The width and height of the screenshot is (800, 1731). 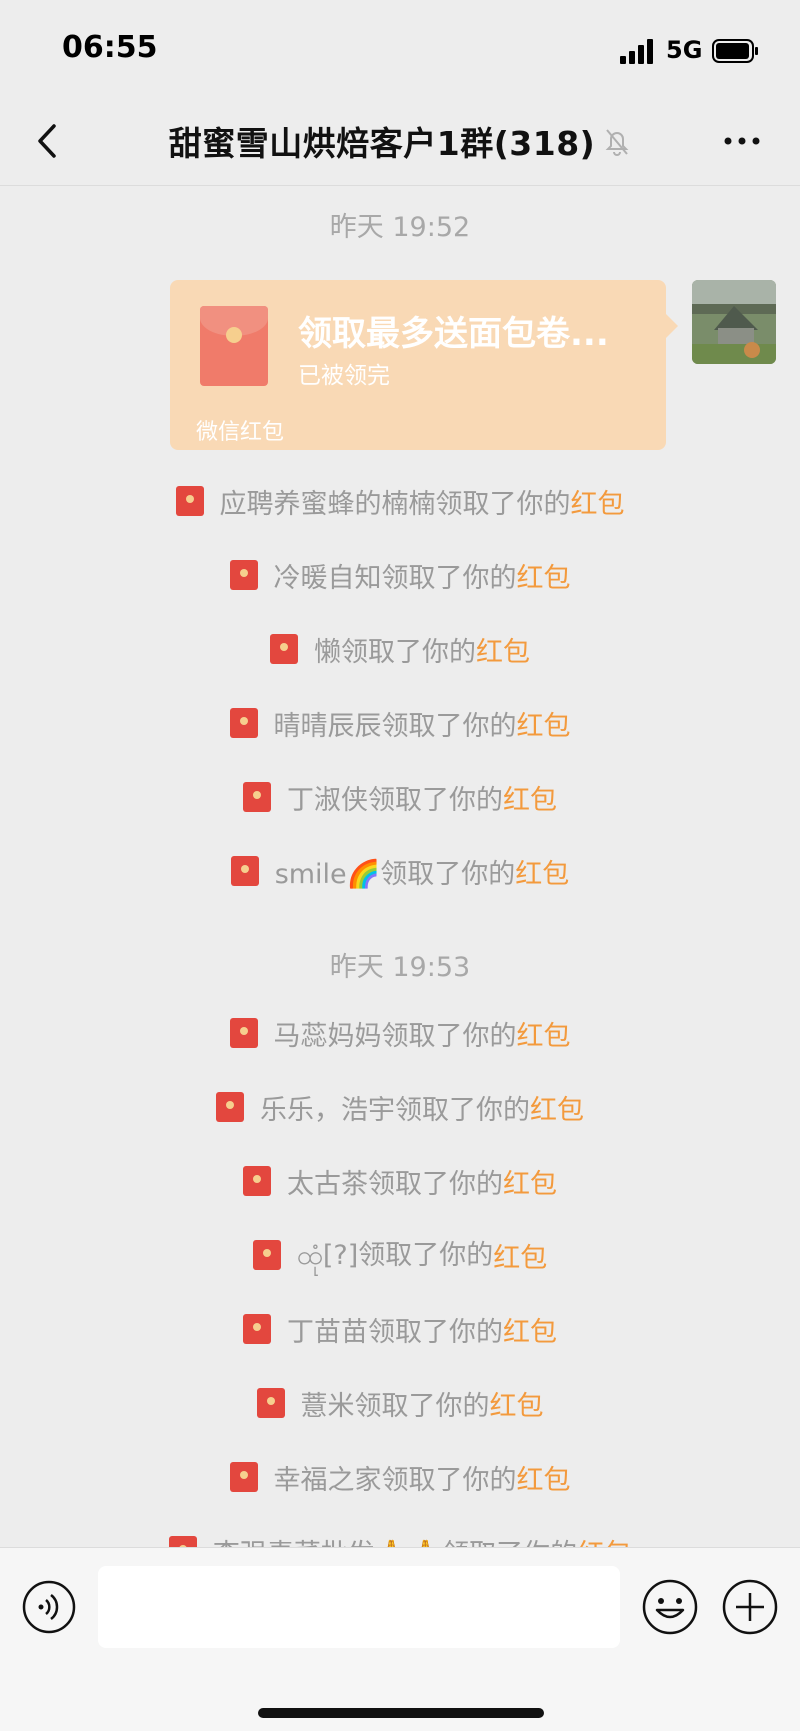 What do you see at coordinates (327, 1110) in the screenshot?
I see `claimer-name: 乐乐，浩宇` at bounding box center [327, 1110].